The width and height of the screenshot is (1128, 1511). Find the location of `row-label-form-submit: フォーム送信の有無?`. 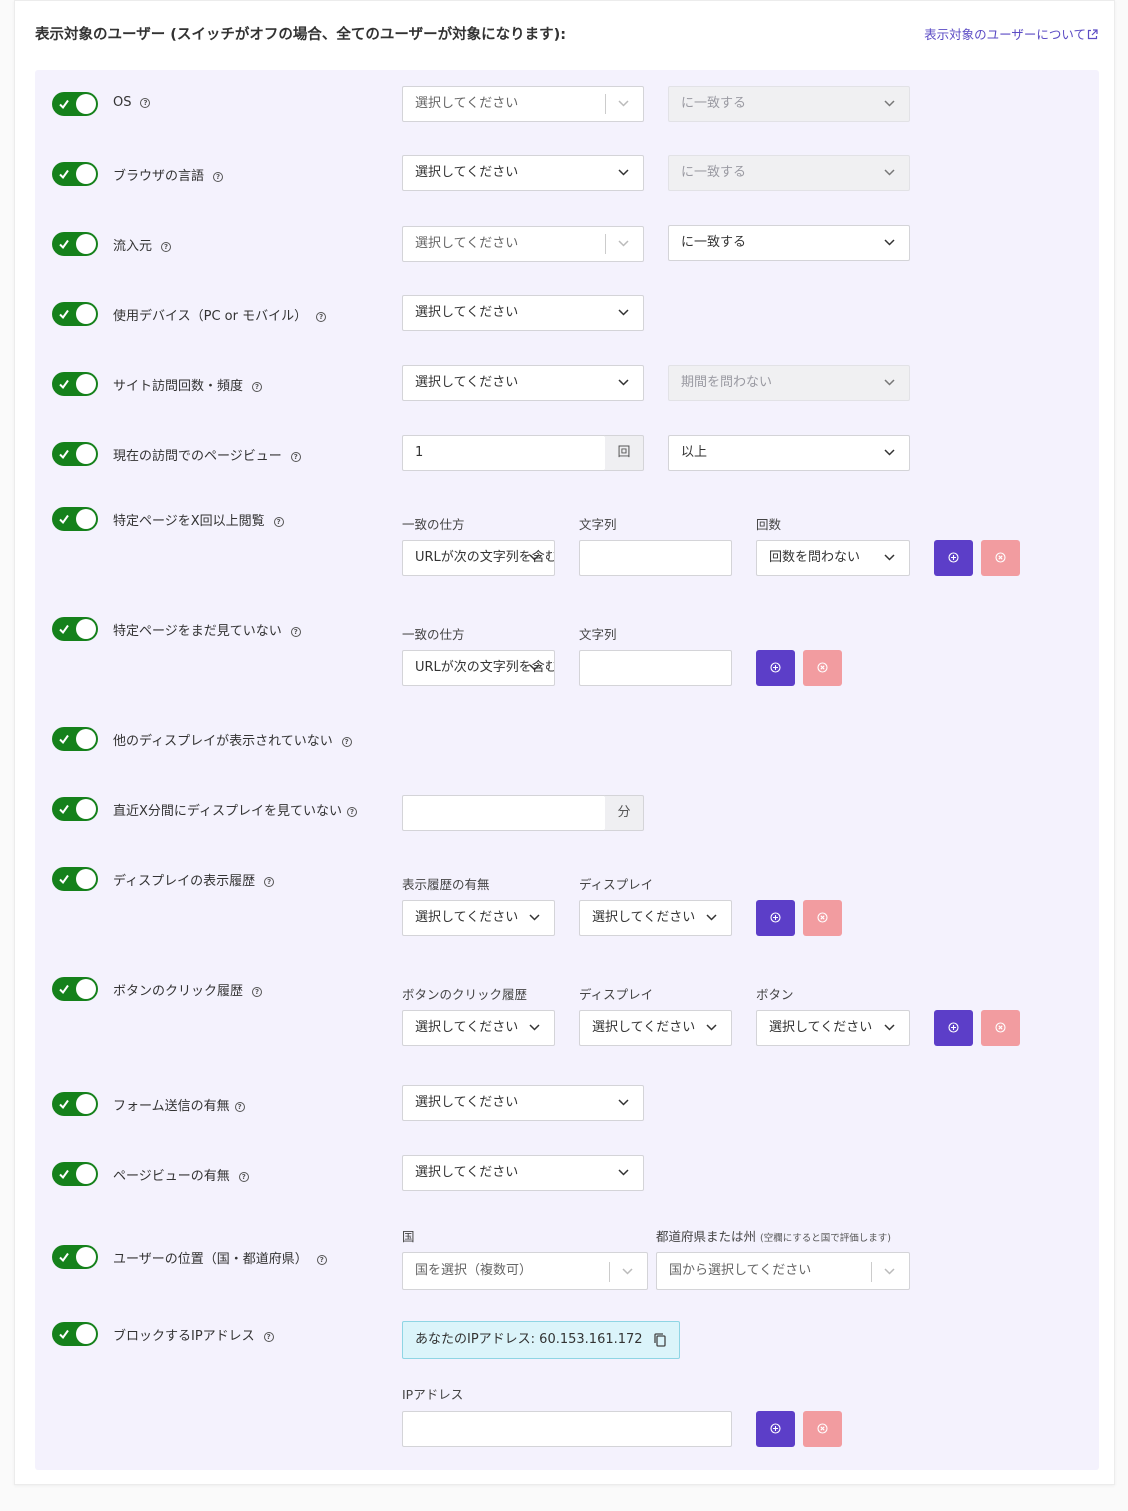

row-label-form-submit: フォーム送信の有無? is located at coordinates (179, 1104).